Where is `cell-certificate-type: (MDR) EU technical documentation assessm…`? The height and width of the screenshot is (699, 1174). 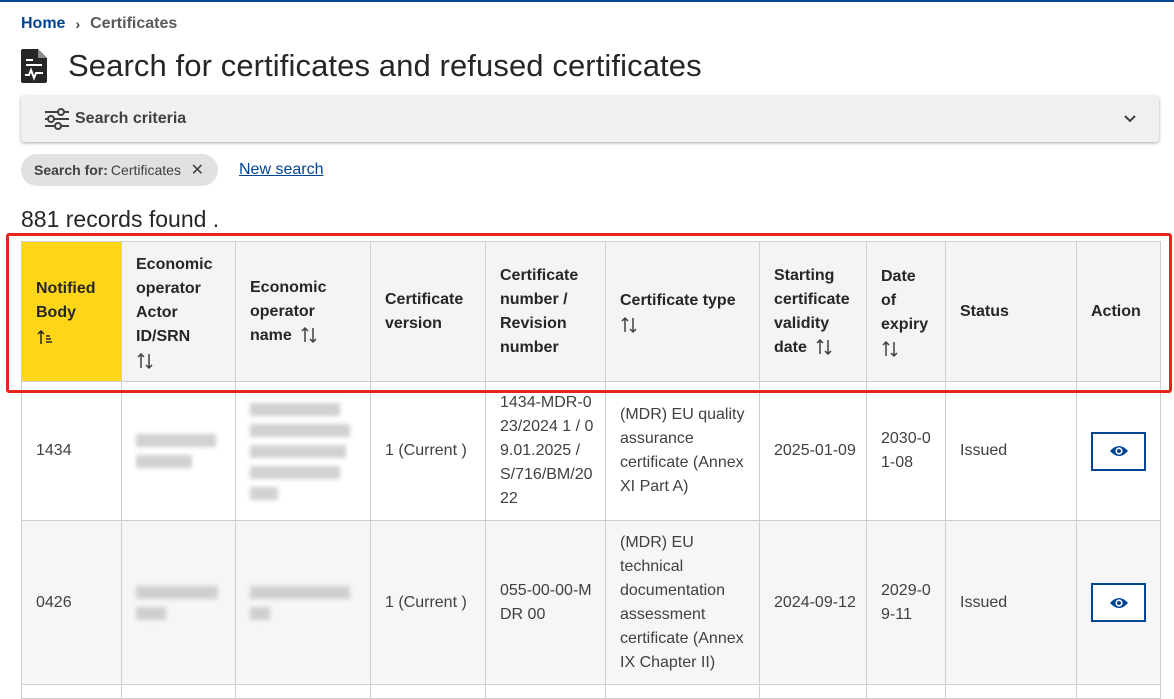
cell-certificate-type: (MDR) EU technical documentation assessm… is located at coordinates (682, 602).